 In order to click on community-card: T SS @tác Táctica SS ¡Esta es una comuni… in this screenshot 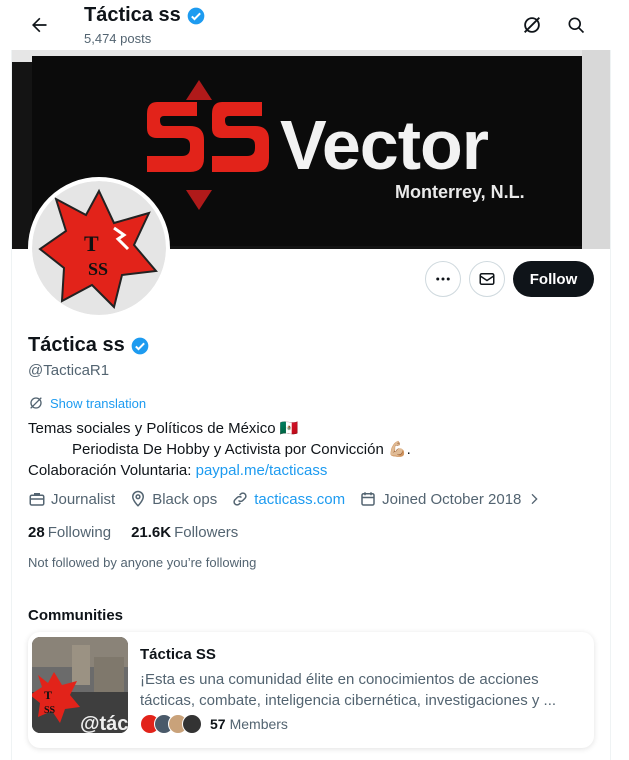, I will do `click(311, 690)`.